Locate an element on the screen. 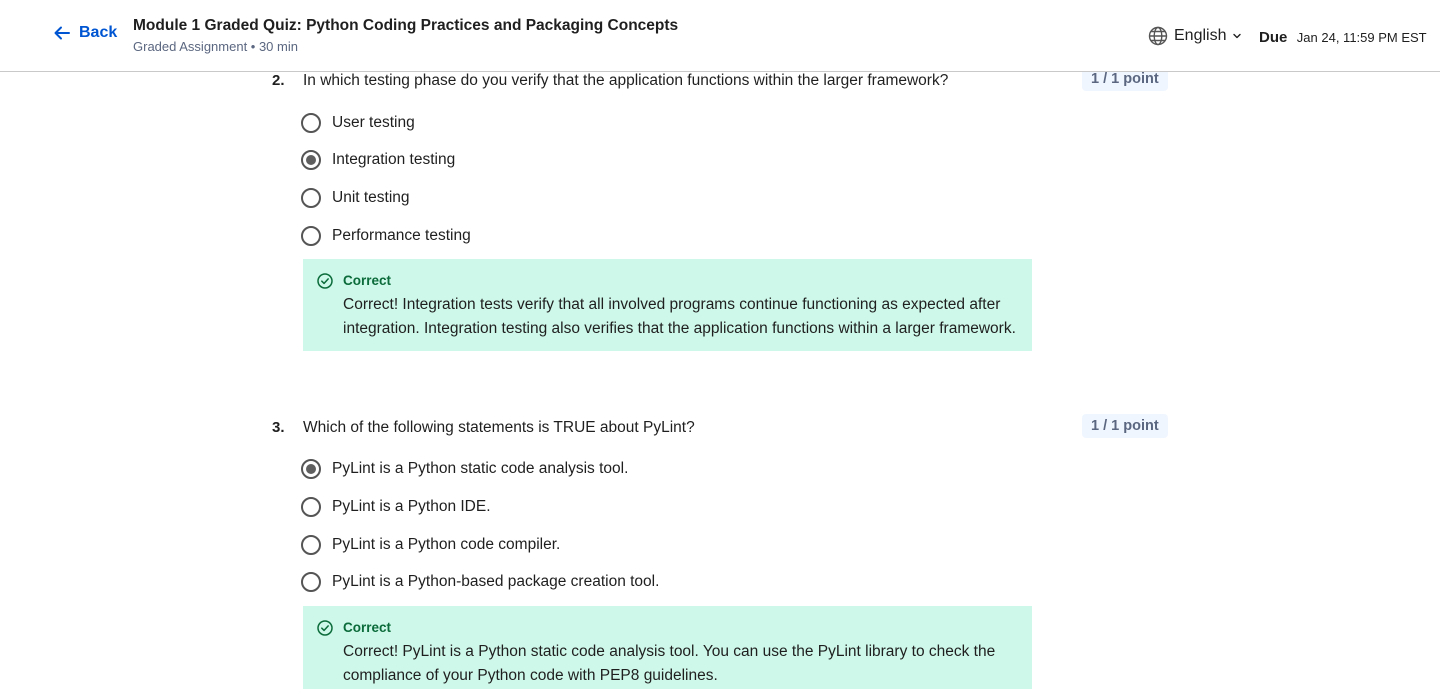  option-label: User testing is located at coordinates (373, 122).